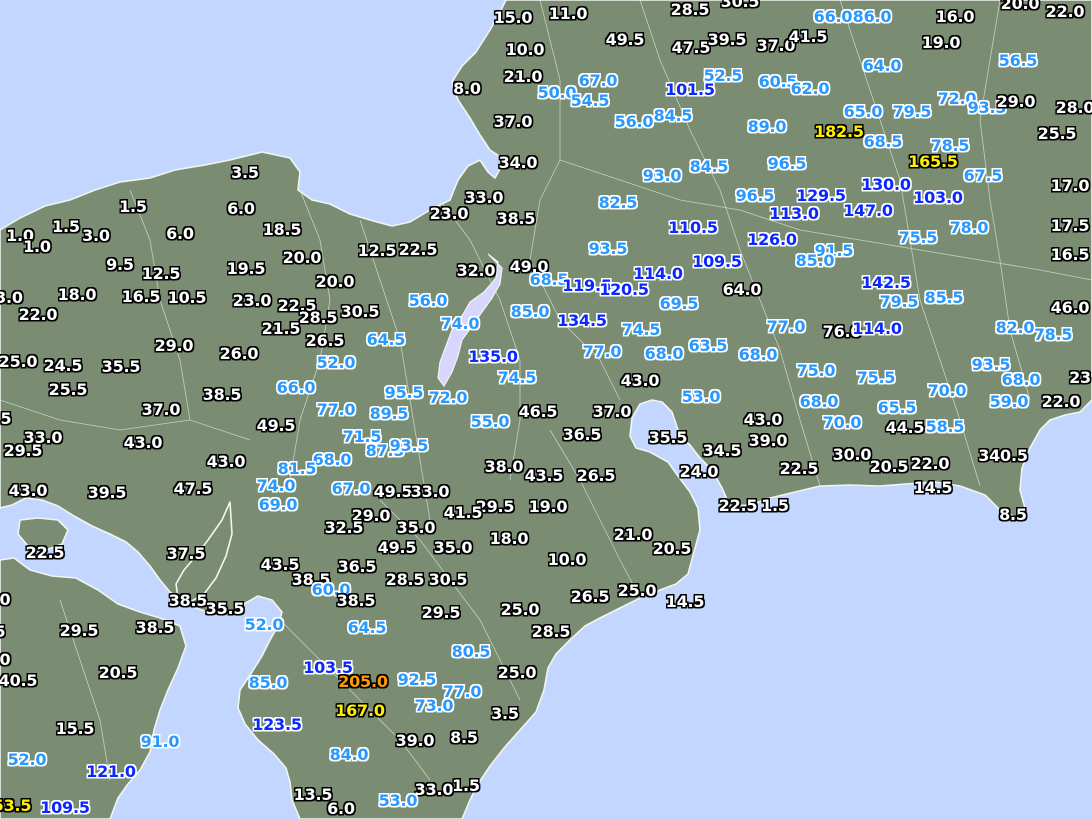  What do you see at coordinates (722, 450) in the screenshot?
I see `rainfall-value: 34.5` at bounding box center [722, 450].